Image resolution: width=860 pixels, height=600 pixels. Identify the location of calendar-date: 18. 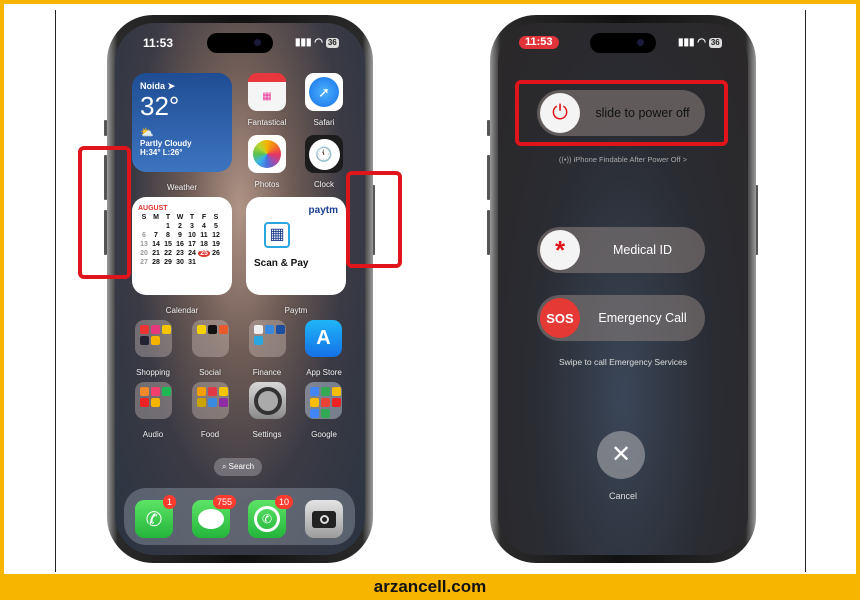
(204, 244).